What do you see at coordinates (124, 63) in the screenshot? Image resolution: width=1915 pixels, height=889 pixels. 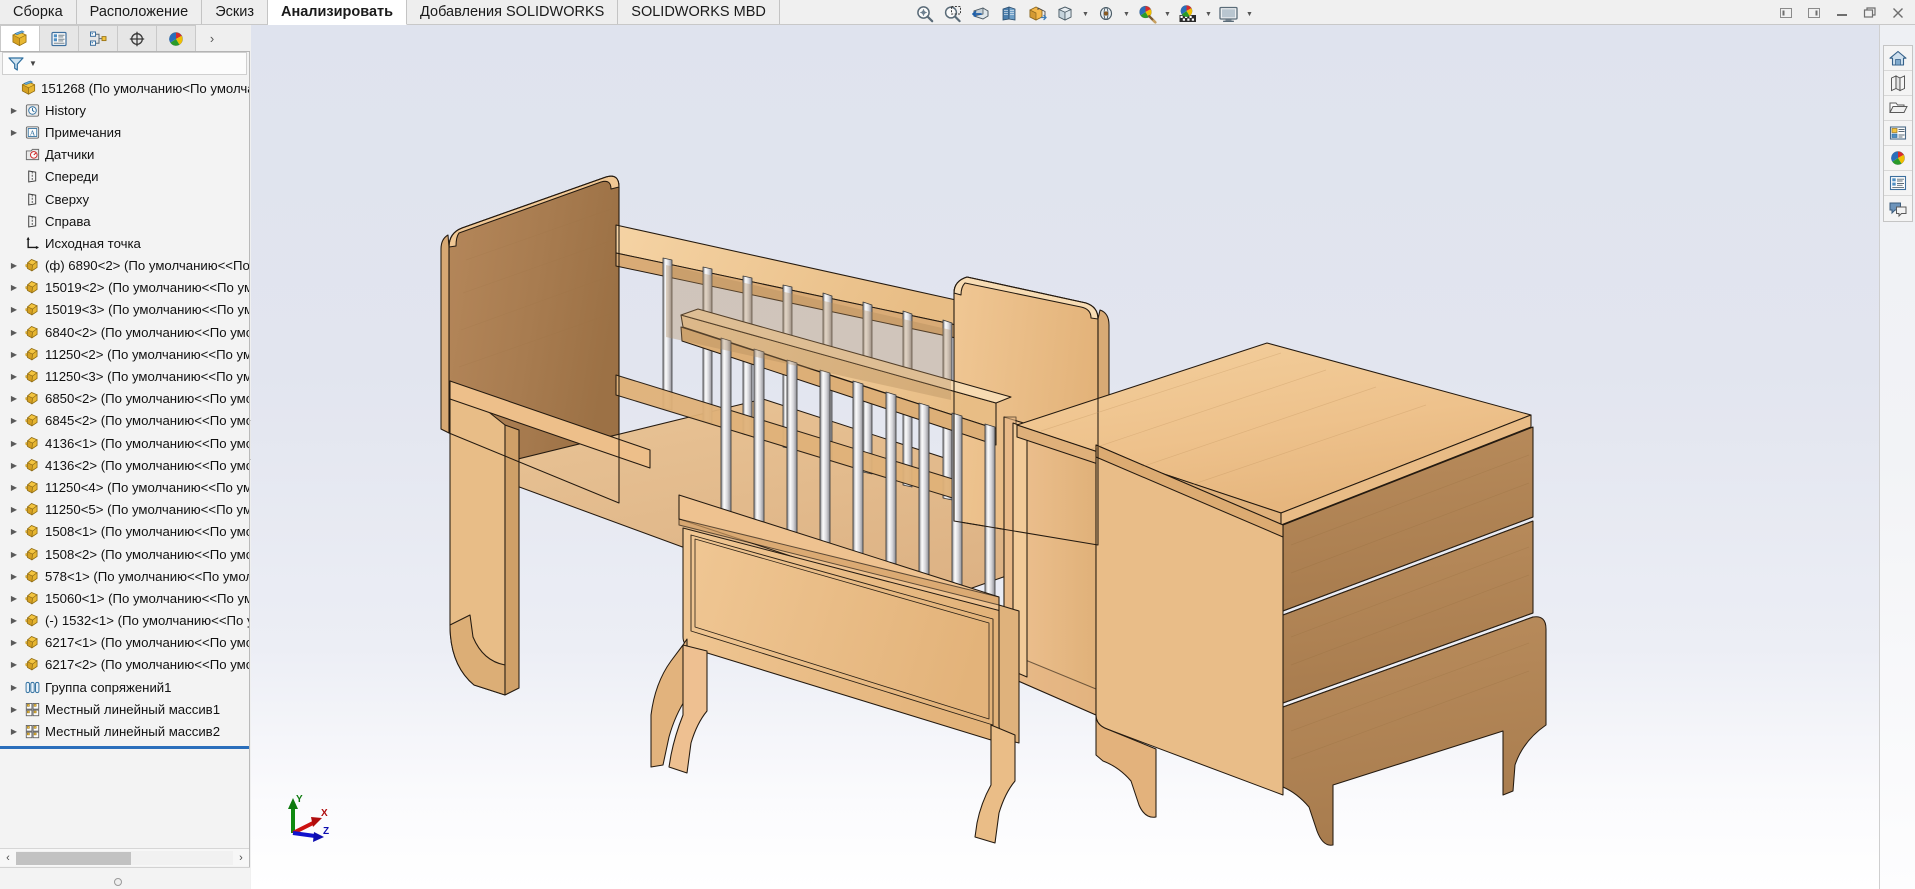 I see `feature-tree-filter: ▼` at bounding box center [124, 63].